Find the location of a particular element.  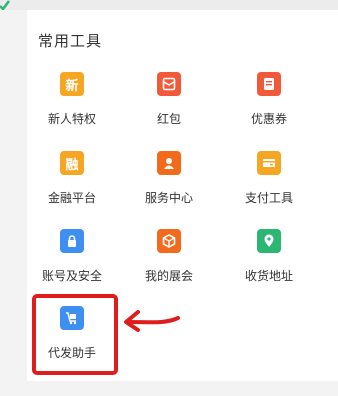

tool-label: 我的展会 is located at coordinates (168, 276).